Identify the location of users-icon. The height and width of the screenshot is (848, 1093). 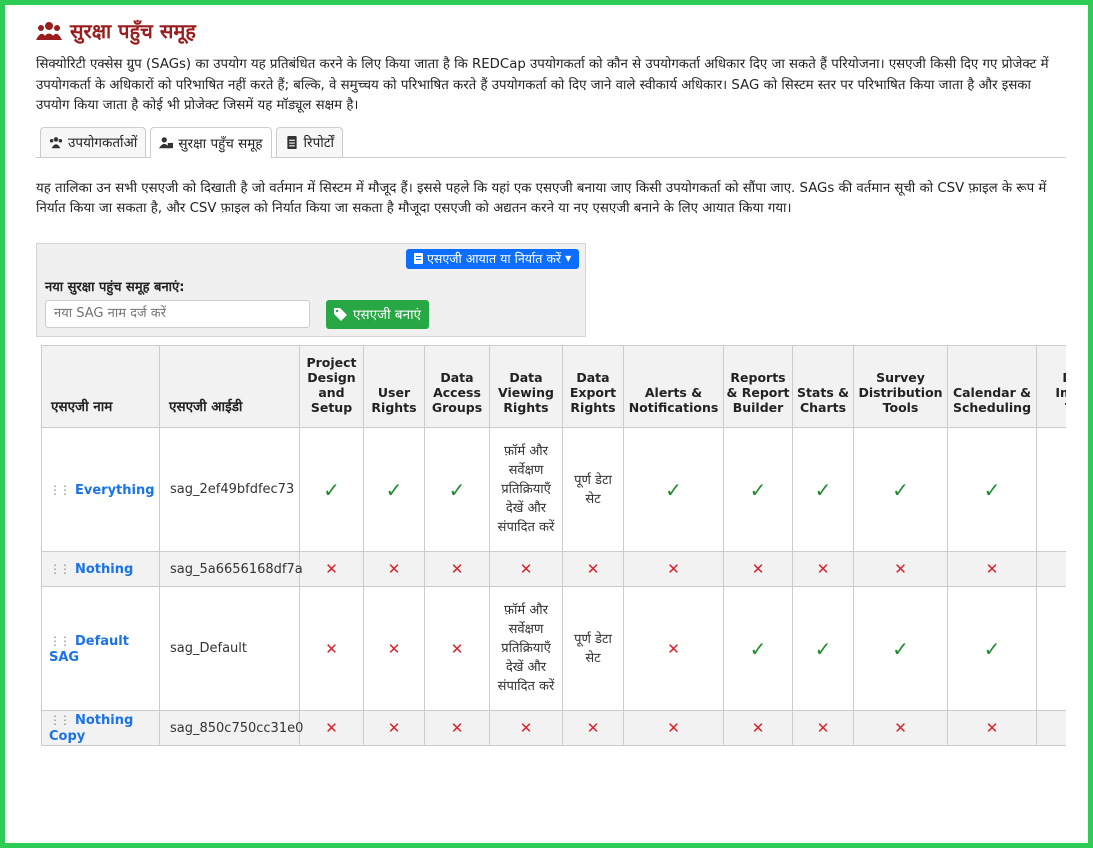
(49, 30).